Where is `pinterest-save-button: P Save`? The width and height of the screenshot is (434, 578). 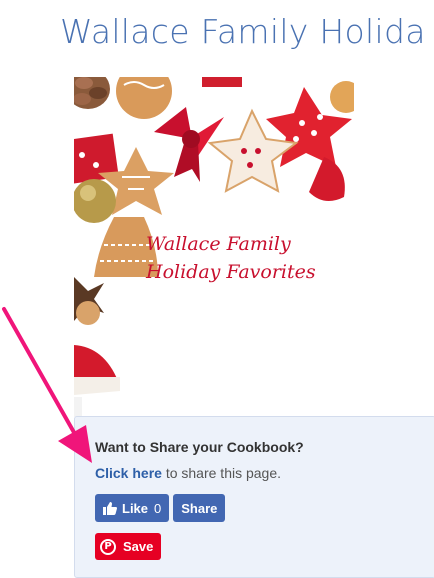 pinterest-save-button: P Save is located at coordinates (128, 546).